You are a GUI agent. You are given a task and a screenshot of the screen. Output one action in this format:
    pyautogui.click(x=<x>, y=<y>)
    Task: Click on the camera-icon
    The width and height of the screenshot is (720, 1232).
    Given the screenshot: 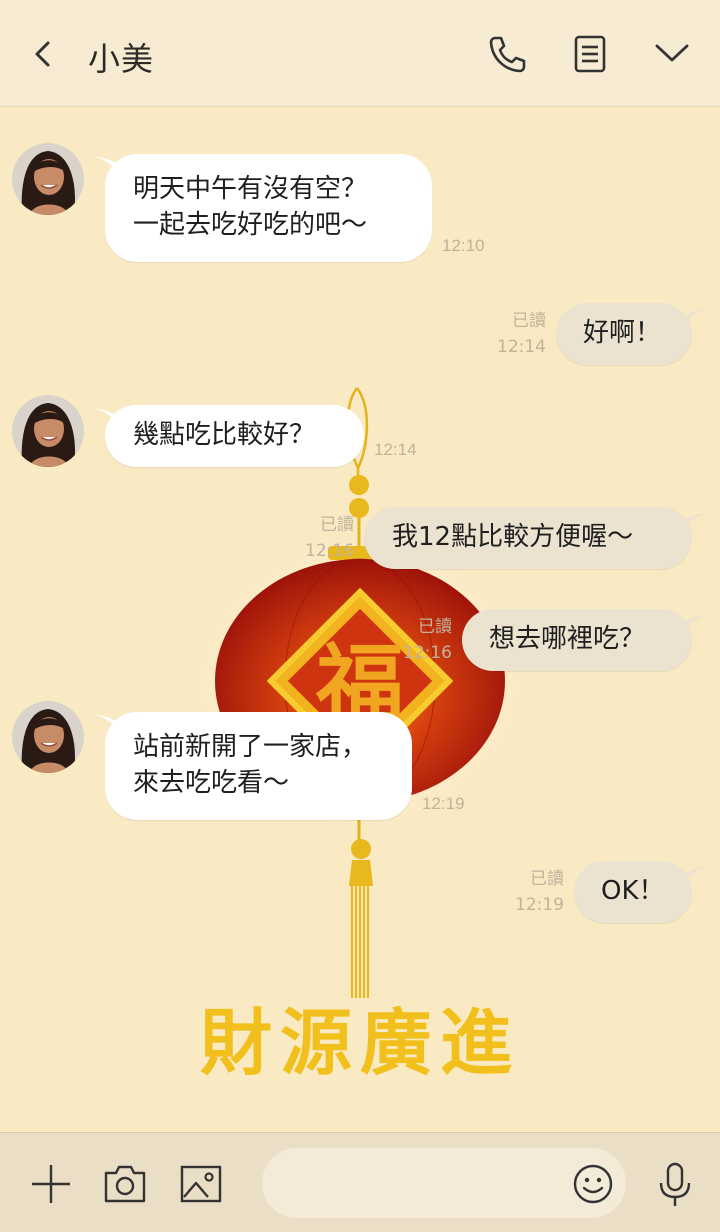 What is the action you would take?
    pyautogui.click(x=125, y=1184)
    